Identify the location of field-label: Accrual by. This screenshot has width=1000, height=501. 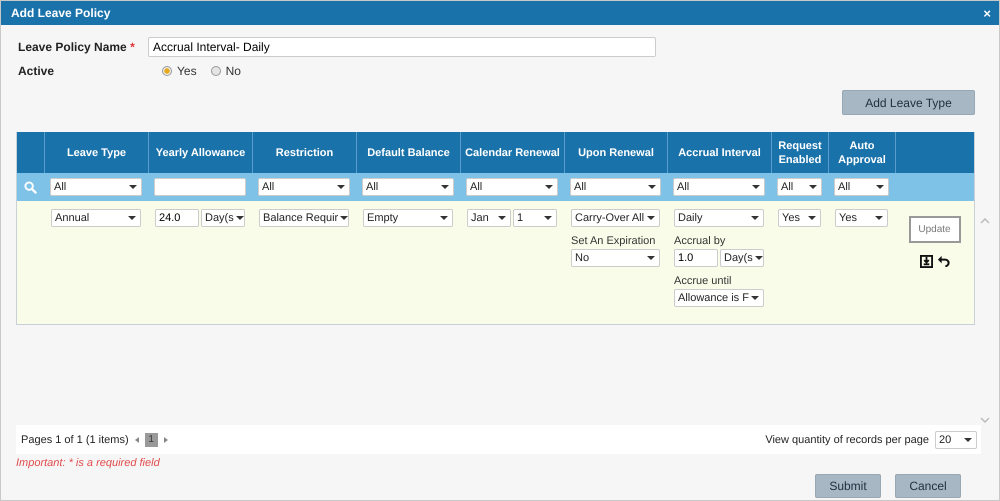
(700, 241).